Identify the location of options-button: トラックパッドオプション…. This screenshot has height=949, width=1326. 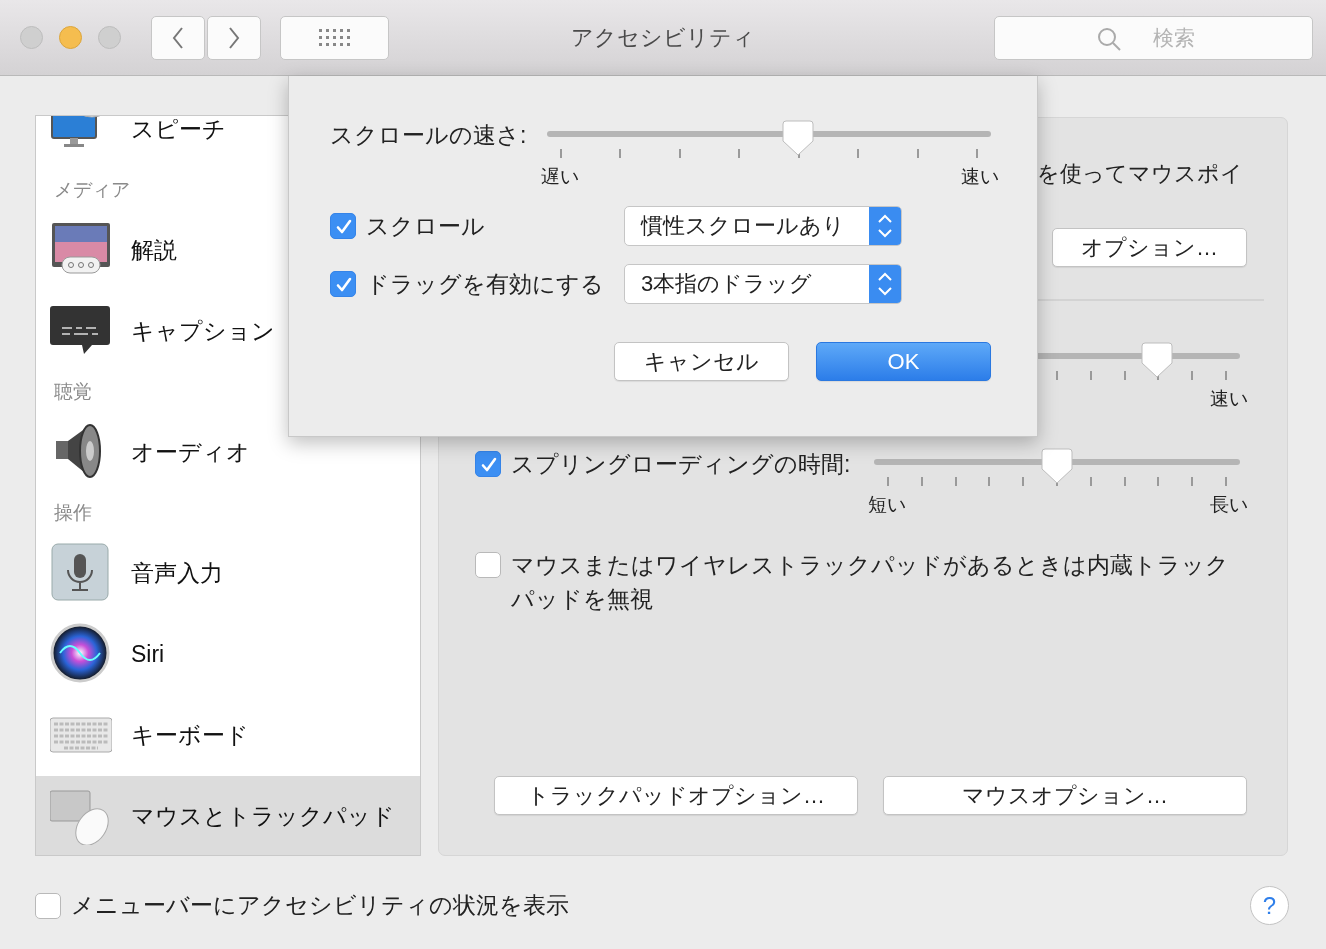
(676, 795).